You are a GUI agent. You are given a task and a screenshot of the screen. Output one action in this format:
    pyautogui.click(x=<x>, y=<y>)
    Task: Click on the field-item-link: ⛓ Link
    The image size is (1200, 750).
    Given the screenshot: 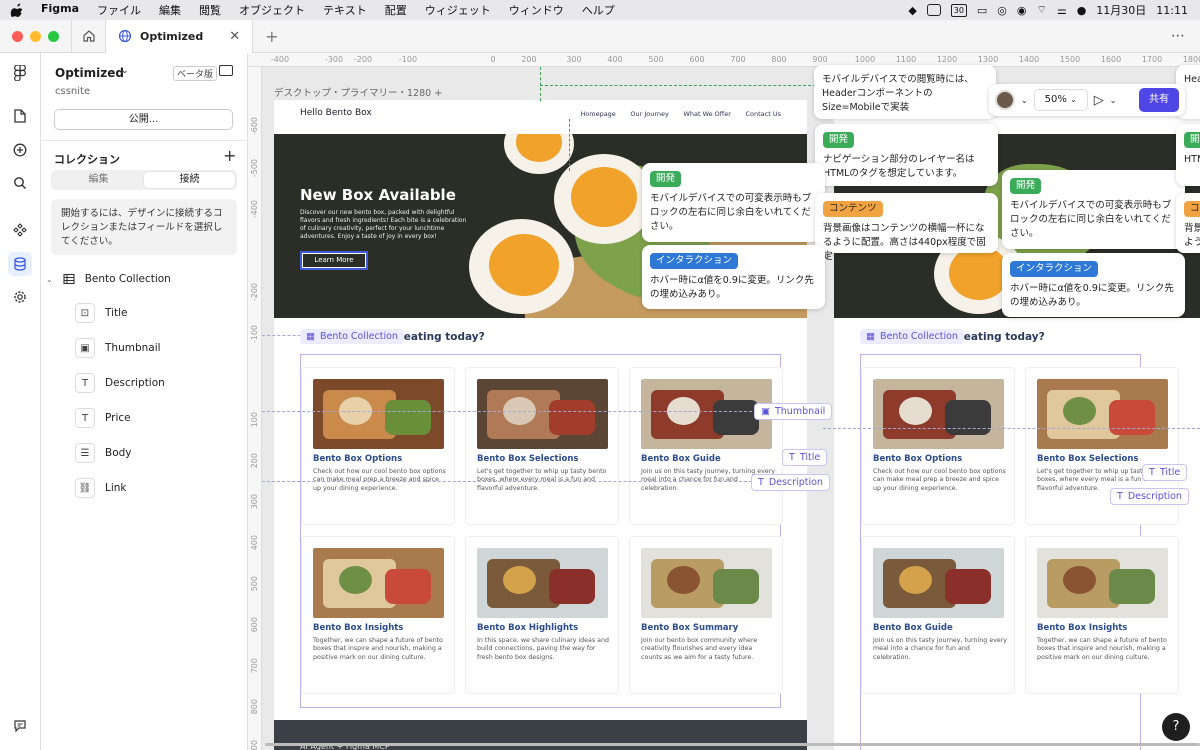 What is the action you would take?
    pyautogui.click(x=101, y=488)
    